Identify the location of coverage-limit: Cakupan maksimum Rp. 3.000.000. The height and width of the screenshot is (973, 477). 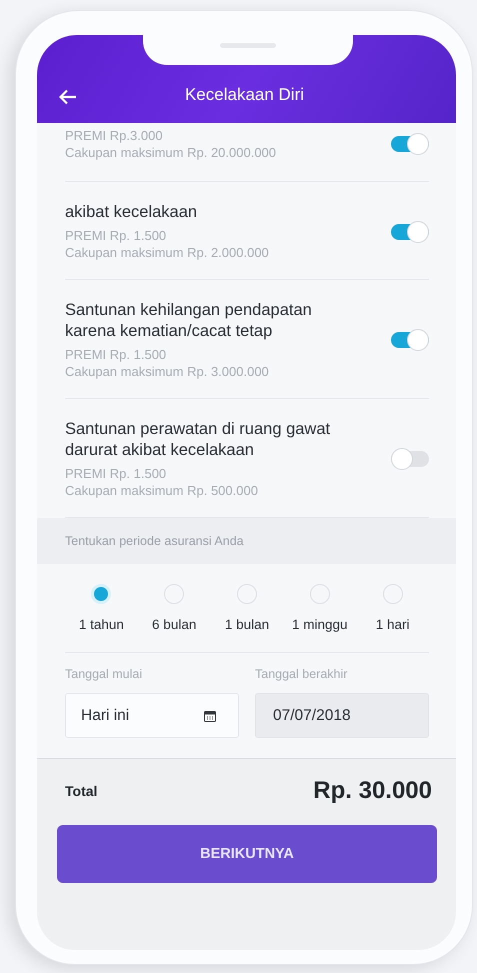
(167, 371).